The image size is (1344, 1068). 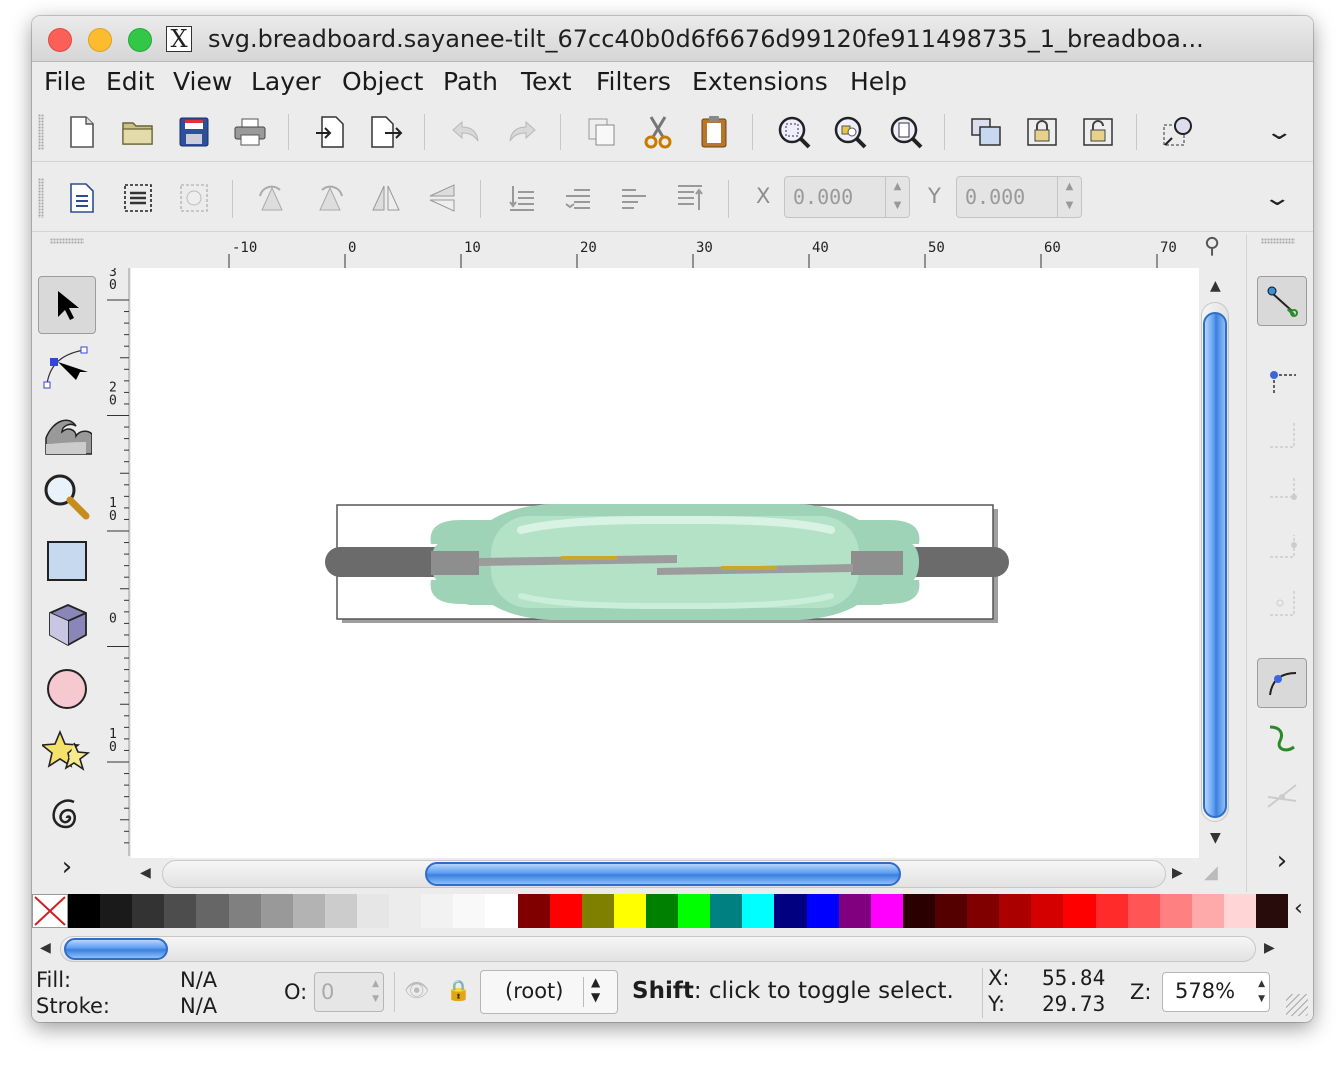 I want to click on zoom-tool-icon, so click(x=67, y=497).